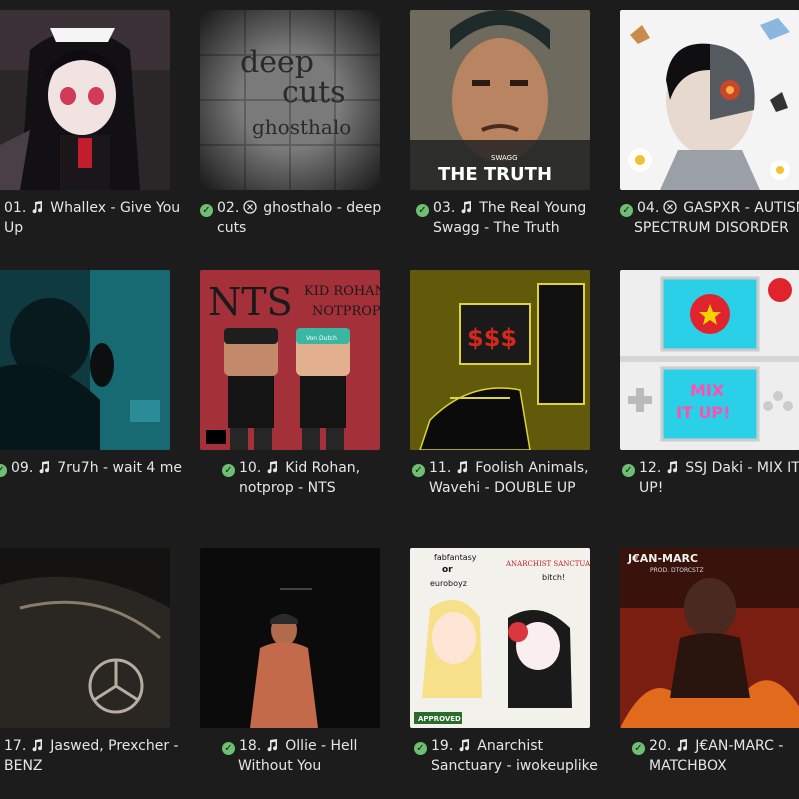 The width and height of the screenshot is (799, 799). What do you see at coordinates (15, 208) in the screenshot?
I see `track-number: 01.` at bounding box center [15, 208].